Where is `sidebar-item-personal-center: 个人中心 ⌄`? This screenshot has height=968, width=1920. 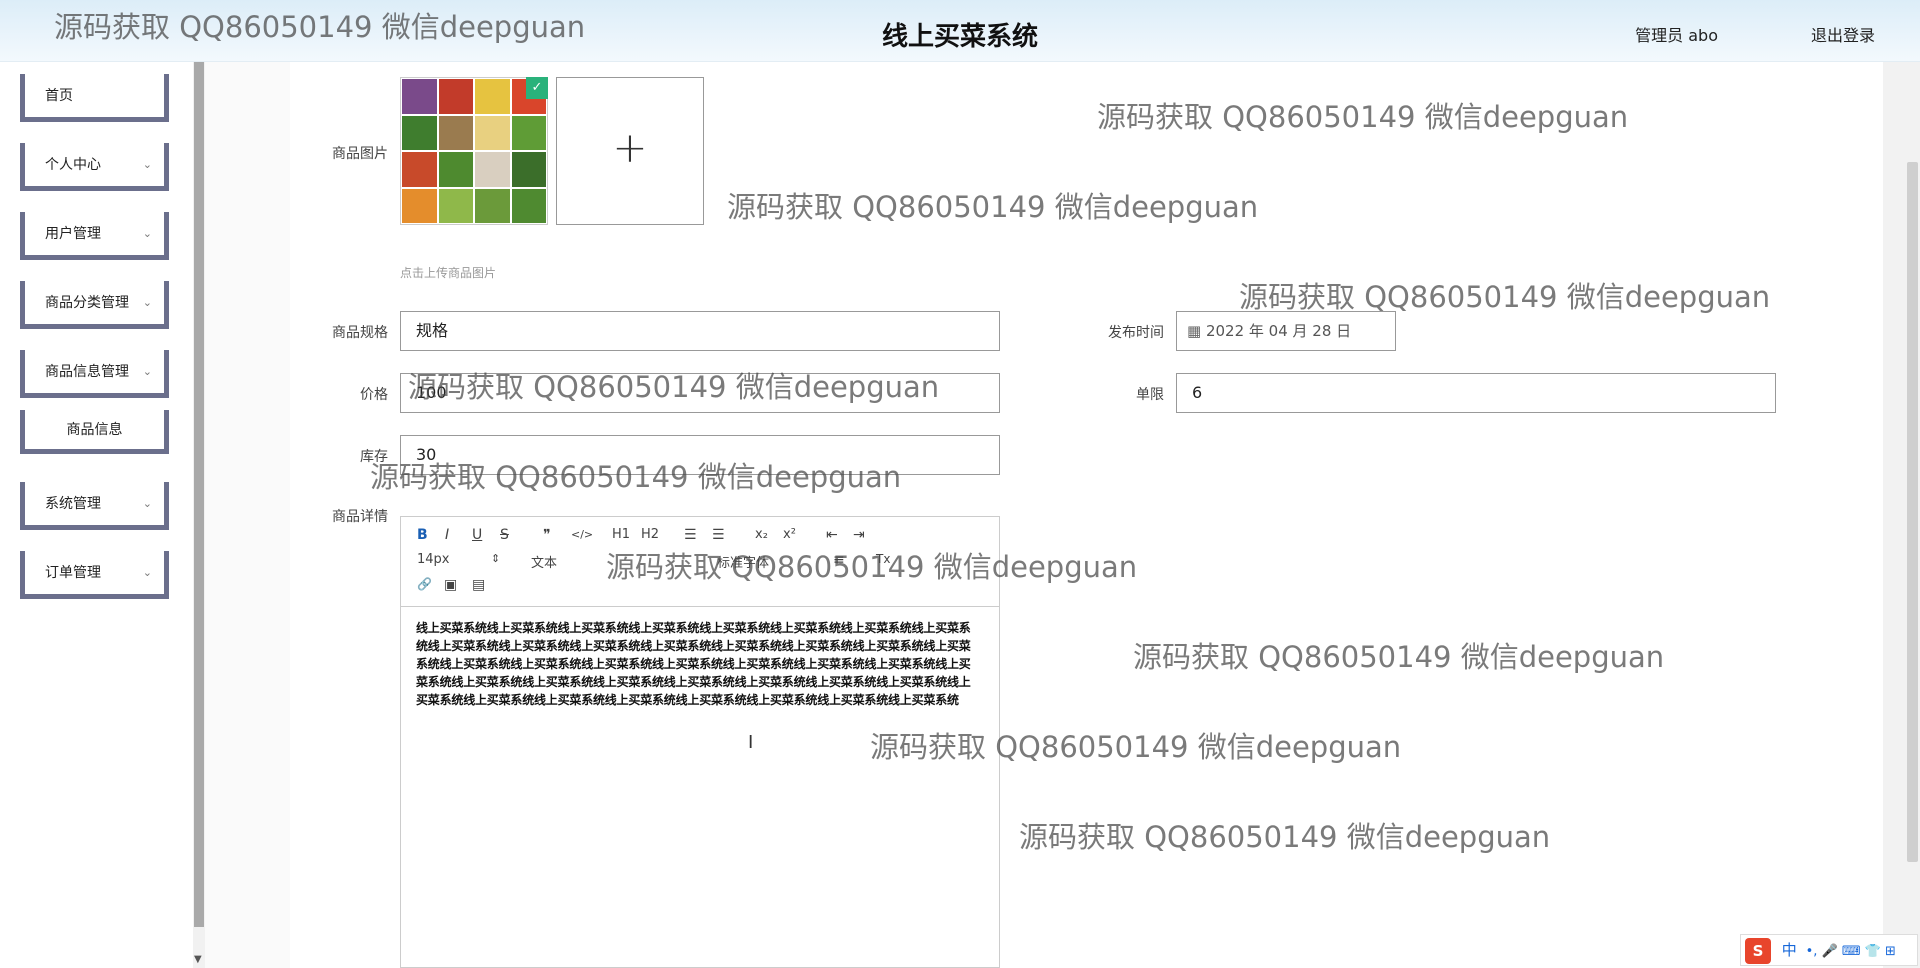
sidebar-item-personal-center: 个人中心 ⌄ is located at coordinates (94, 167).